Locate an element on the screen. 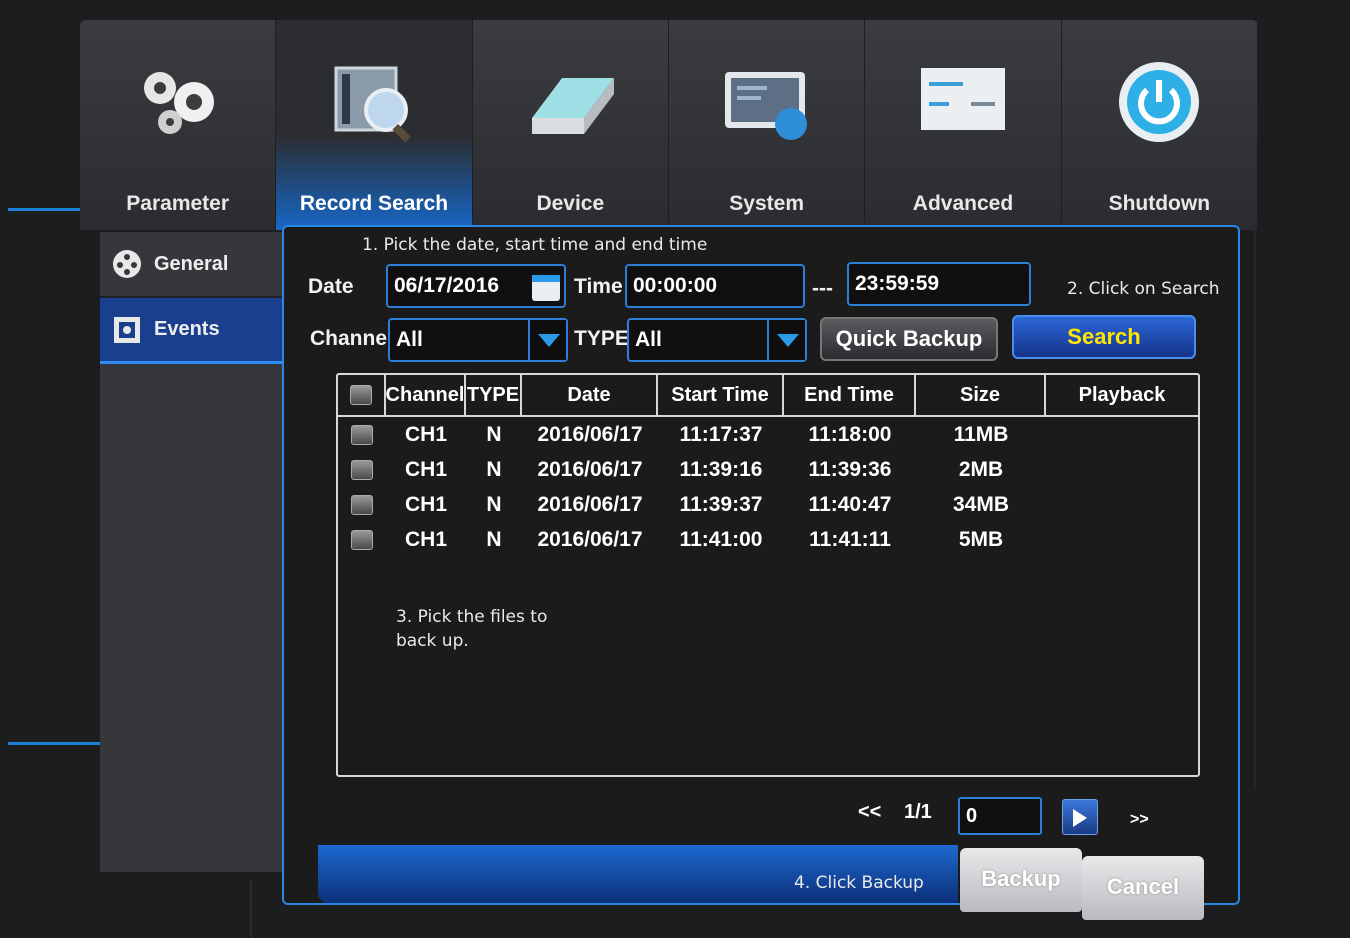  size-cell: 11MB is located at coordinates (981, 434).